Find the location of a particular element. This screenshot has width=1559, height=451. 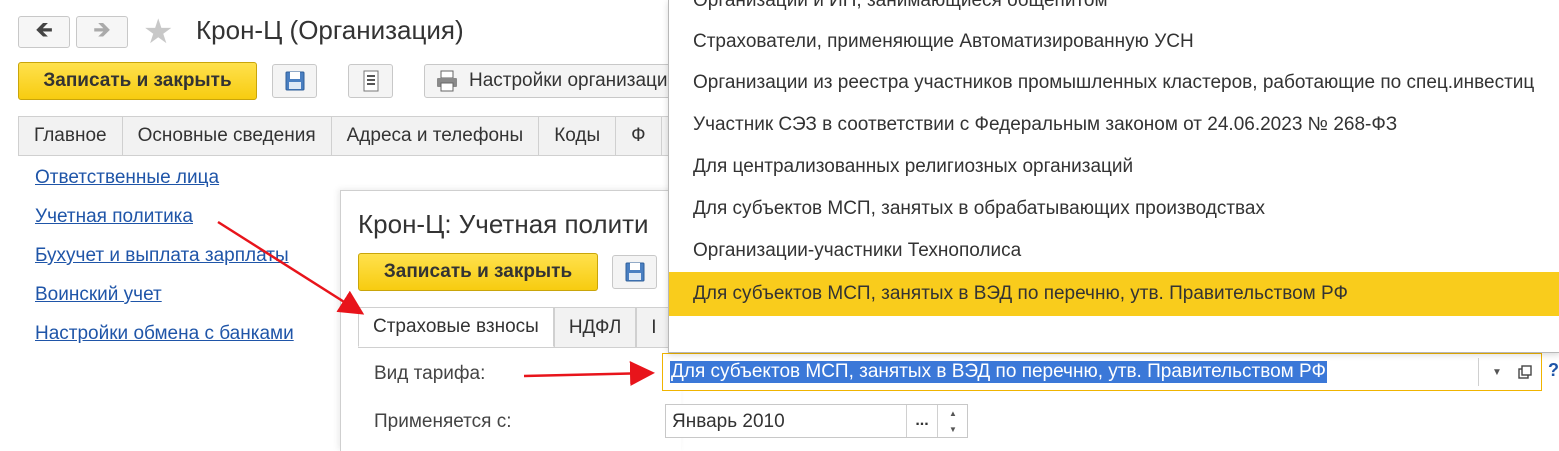

arrow-to-tariff-field is located at coordinates (589, 373).